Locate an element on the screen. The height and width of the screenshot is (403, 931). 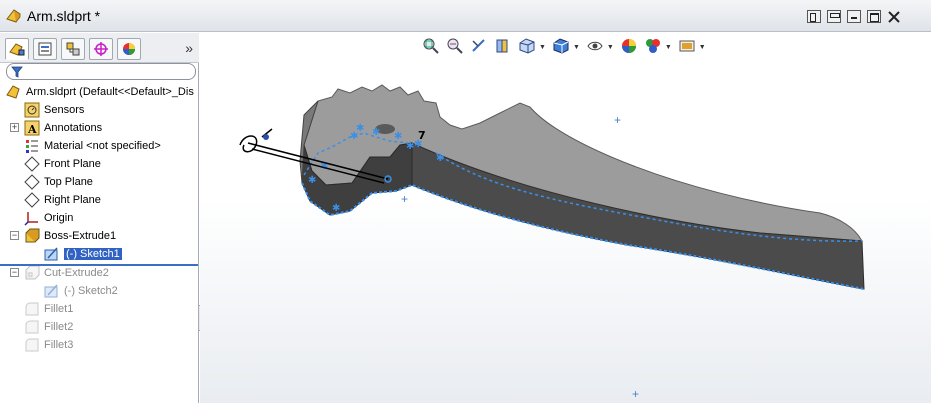
appearance-sphere-icon is located at coordinates (129, 49).